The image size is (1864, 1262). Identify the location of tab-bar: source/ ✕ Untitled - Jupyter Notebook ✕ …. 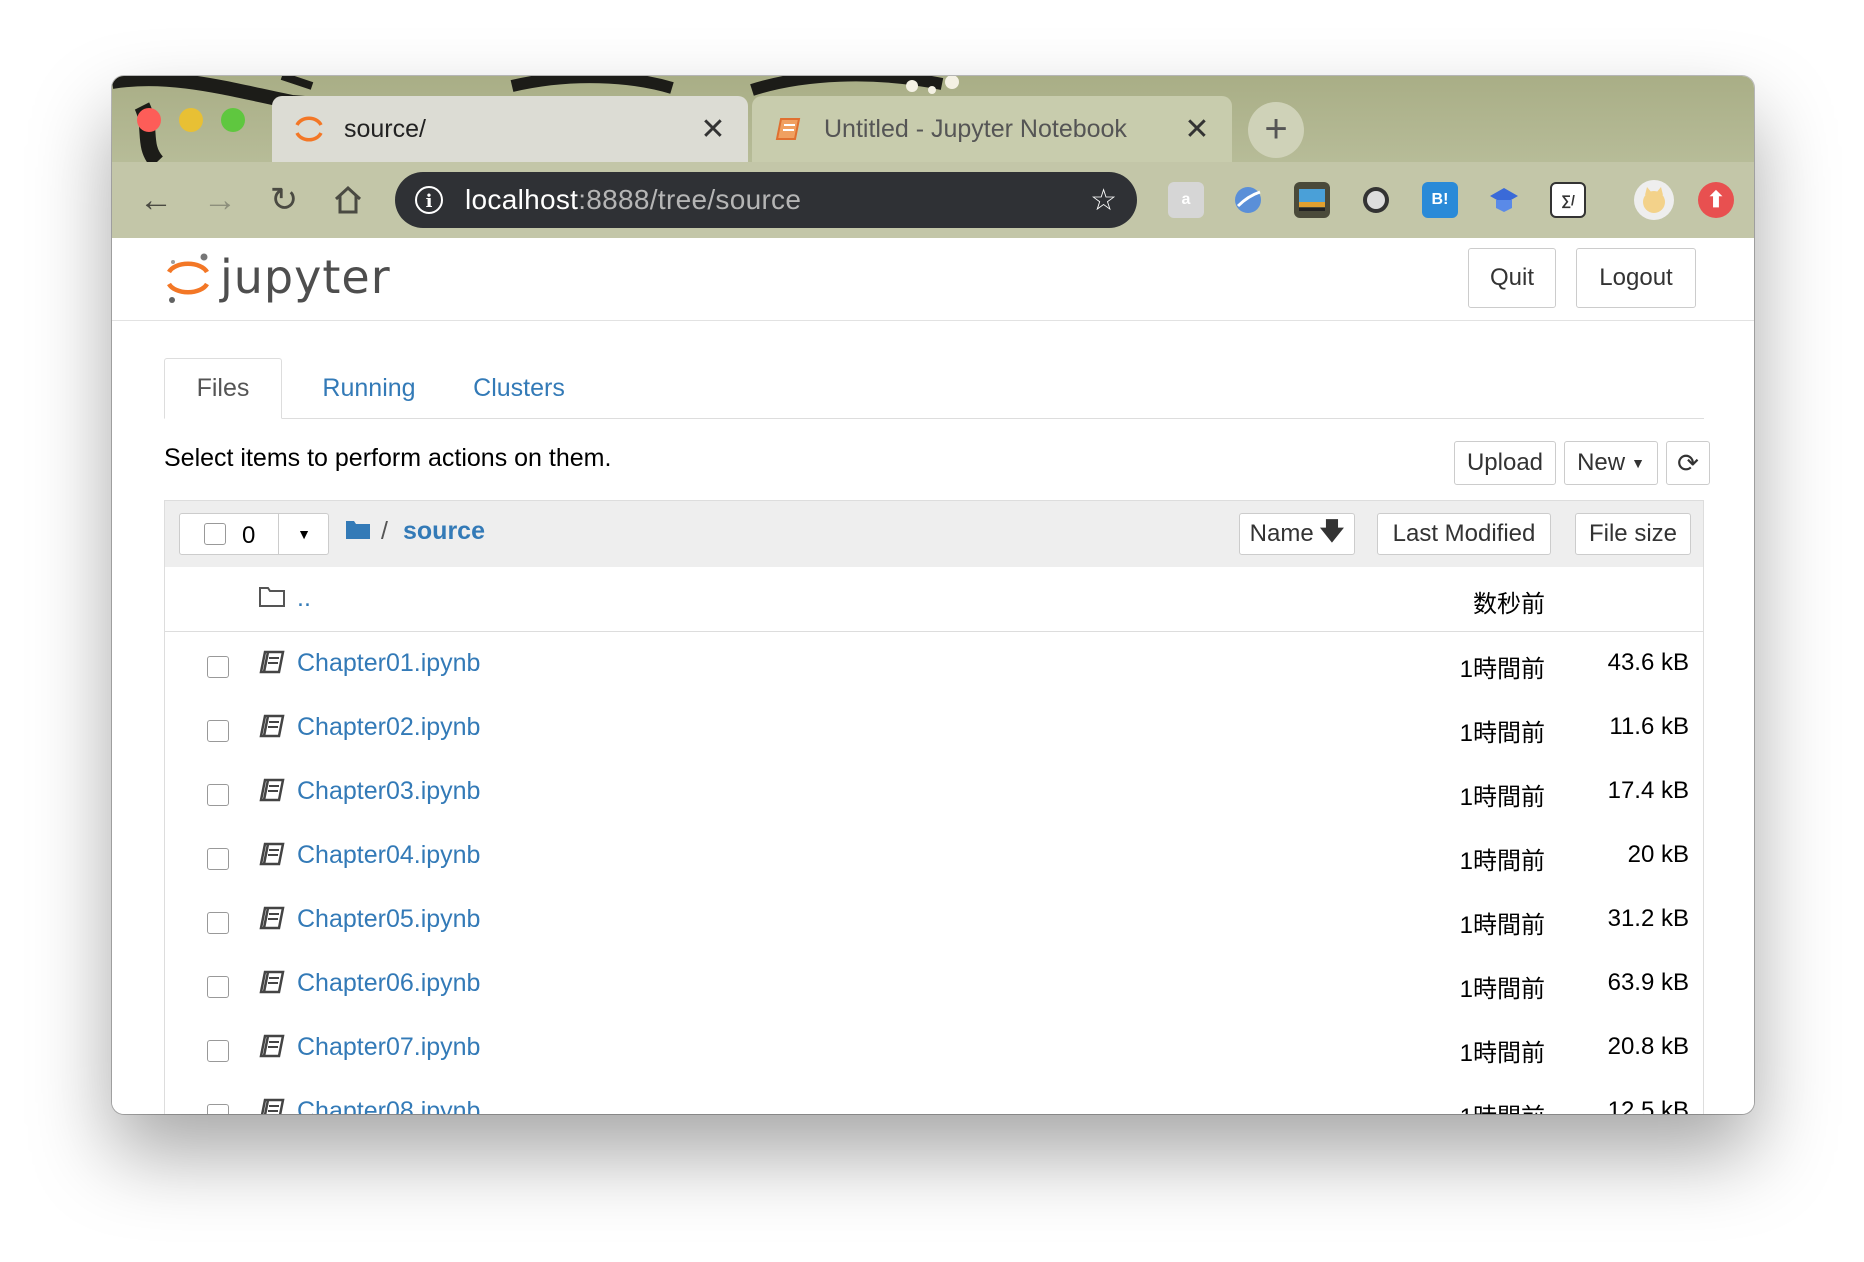
(933, 119).